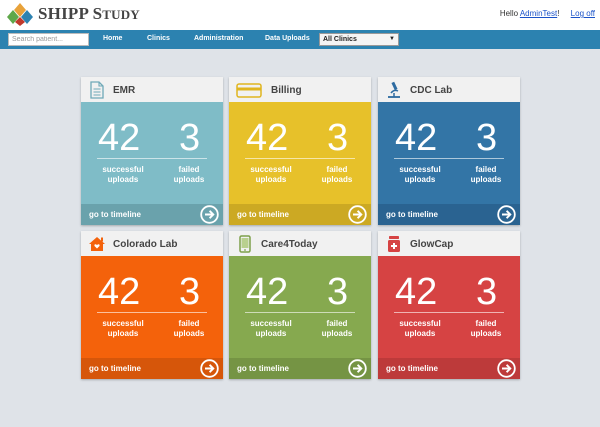  Describe the element at coordinates (145, 244) in the screenshot. I see `card-title: Colorado Lab` at that location.